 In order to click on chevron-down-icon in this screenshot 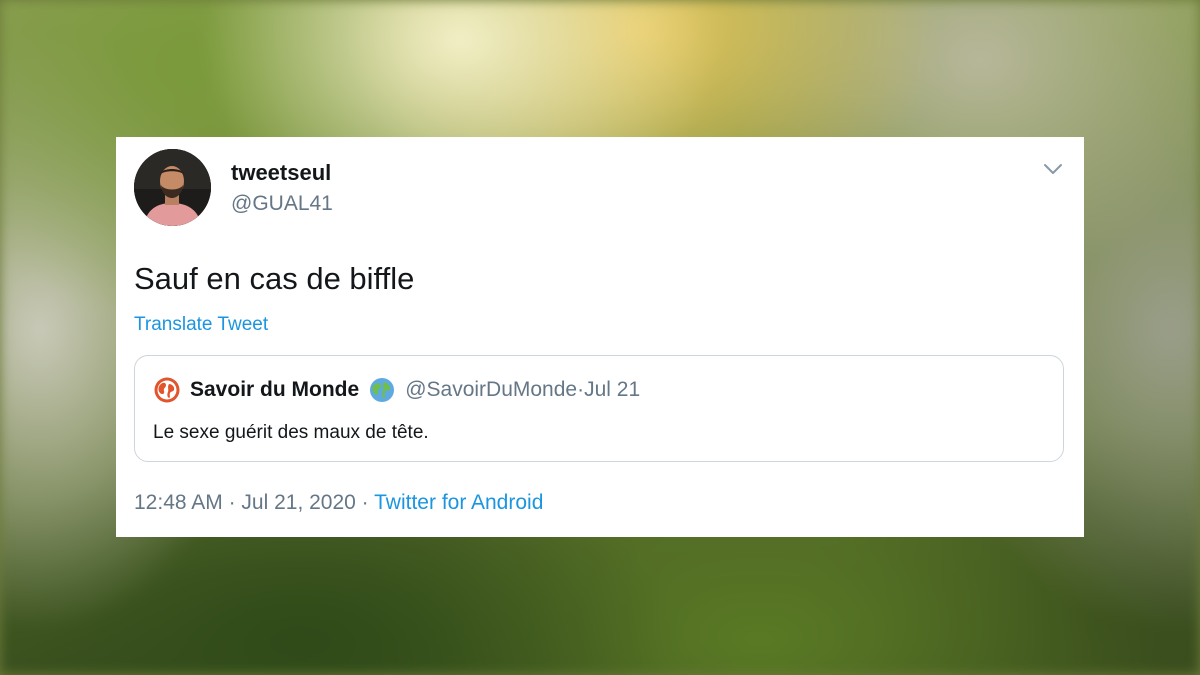, I will do `click(1053, 169)`.